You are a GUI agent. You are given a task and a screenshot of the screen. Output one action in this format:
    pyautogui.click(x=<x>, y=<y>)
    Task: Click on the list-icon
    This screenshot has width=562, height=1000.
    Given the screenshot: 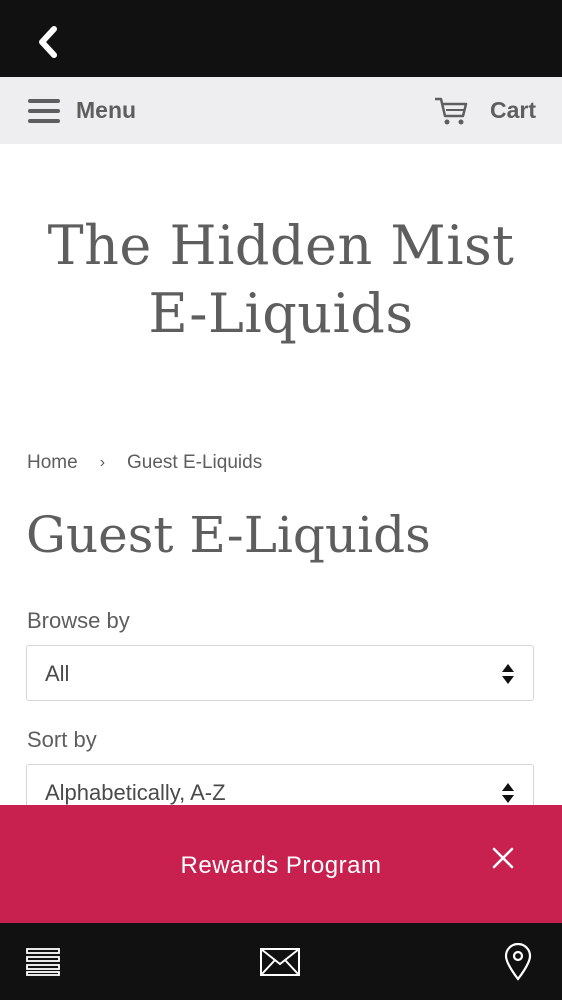 What is the action you would take?
    pyautogui.click(x=43, y=961)
    